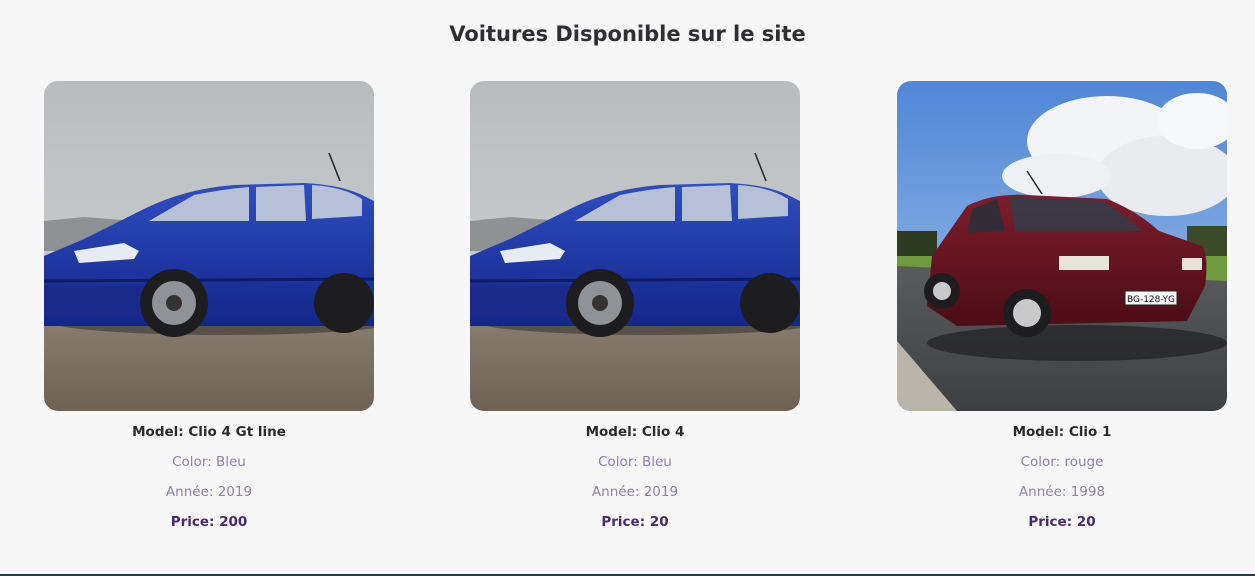 This screenshot has width=1255, height=576. I want to click on license-plate: BG-128-YG, so click(1151, 300).